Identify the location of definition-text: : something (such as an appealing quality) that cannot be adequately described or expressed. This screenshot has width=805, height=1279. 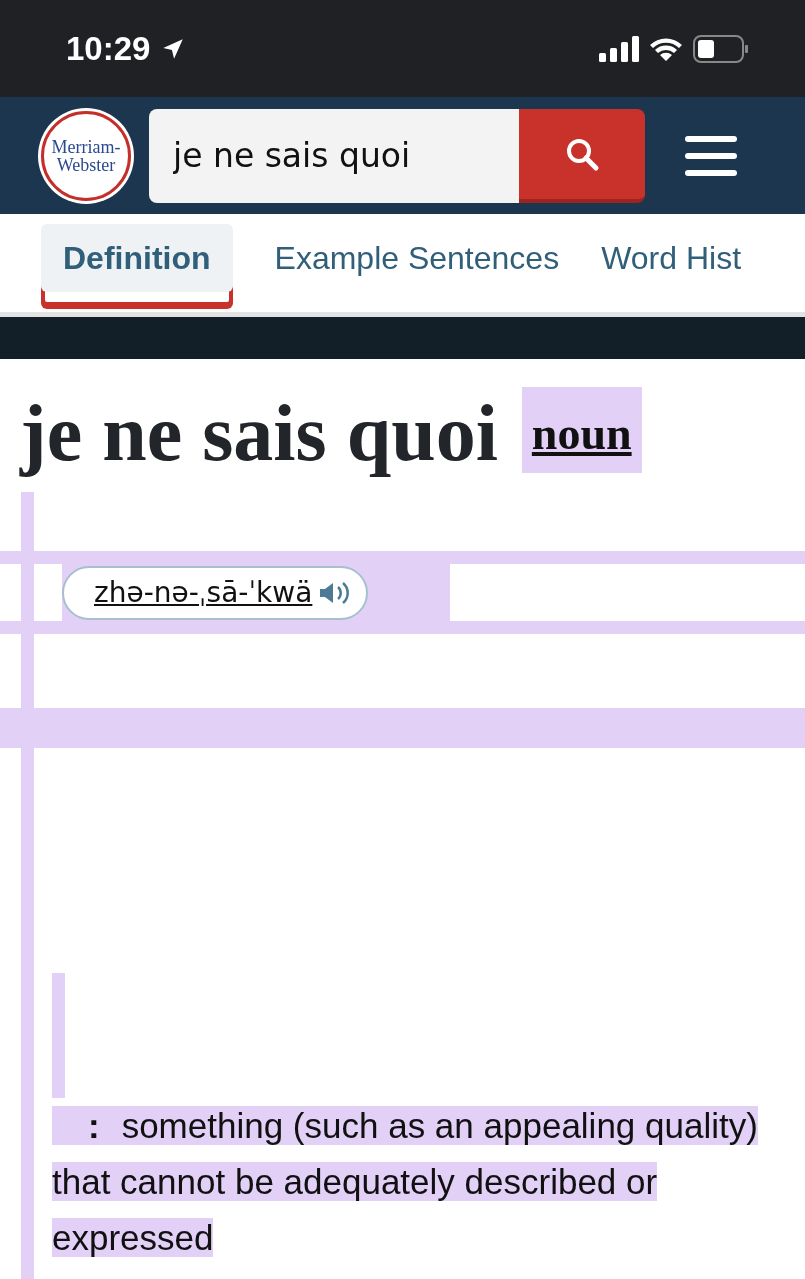
(405, 1182).